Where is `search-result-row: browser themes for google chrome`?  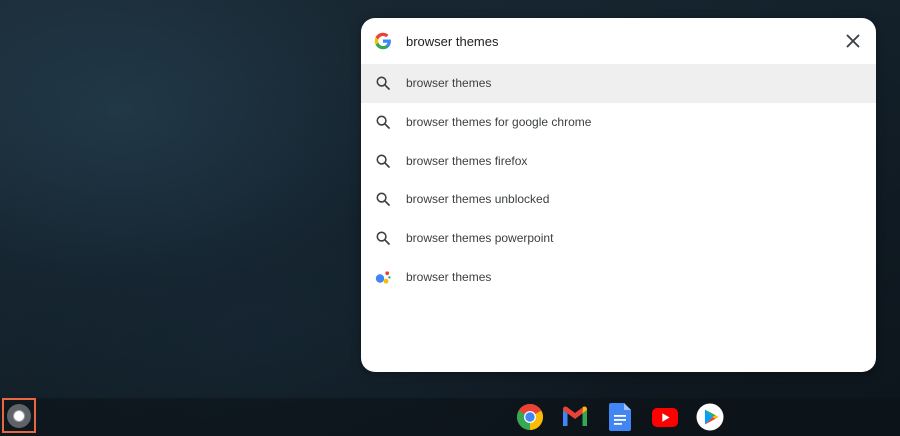
search-result-row: browser themes for google chrome is located at coordinates (618, 122).